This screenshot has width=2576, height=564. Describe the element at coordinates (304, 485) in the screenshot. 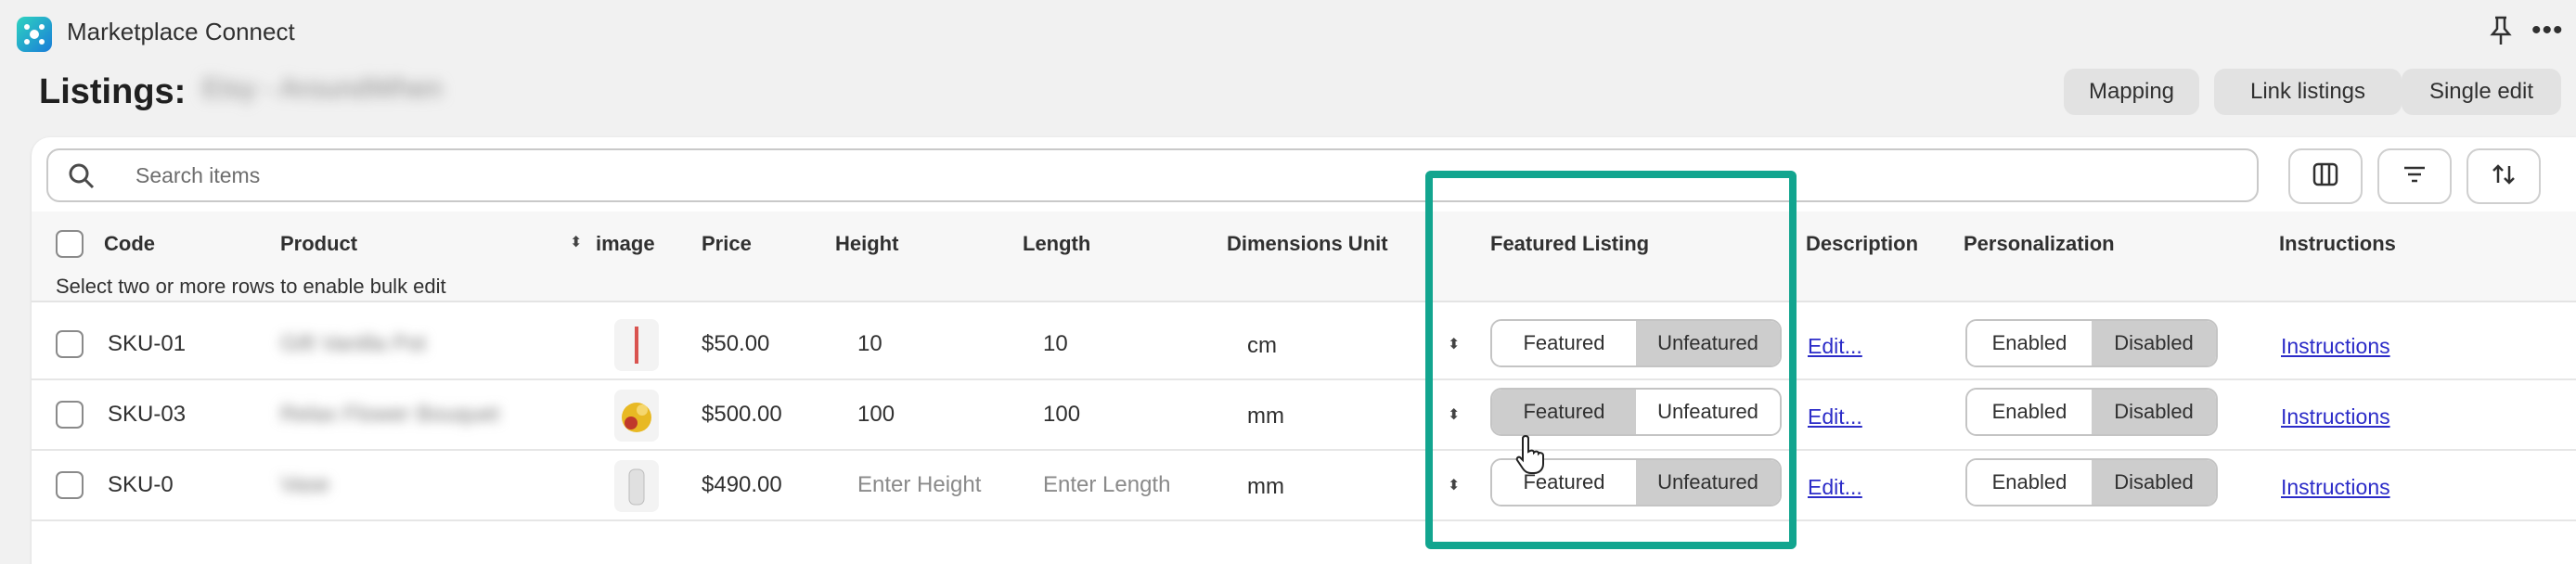

I see `row-product: Vase` at that location.